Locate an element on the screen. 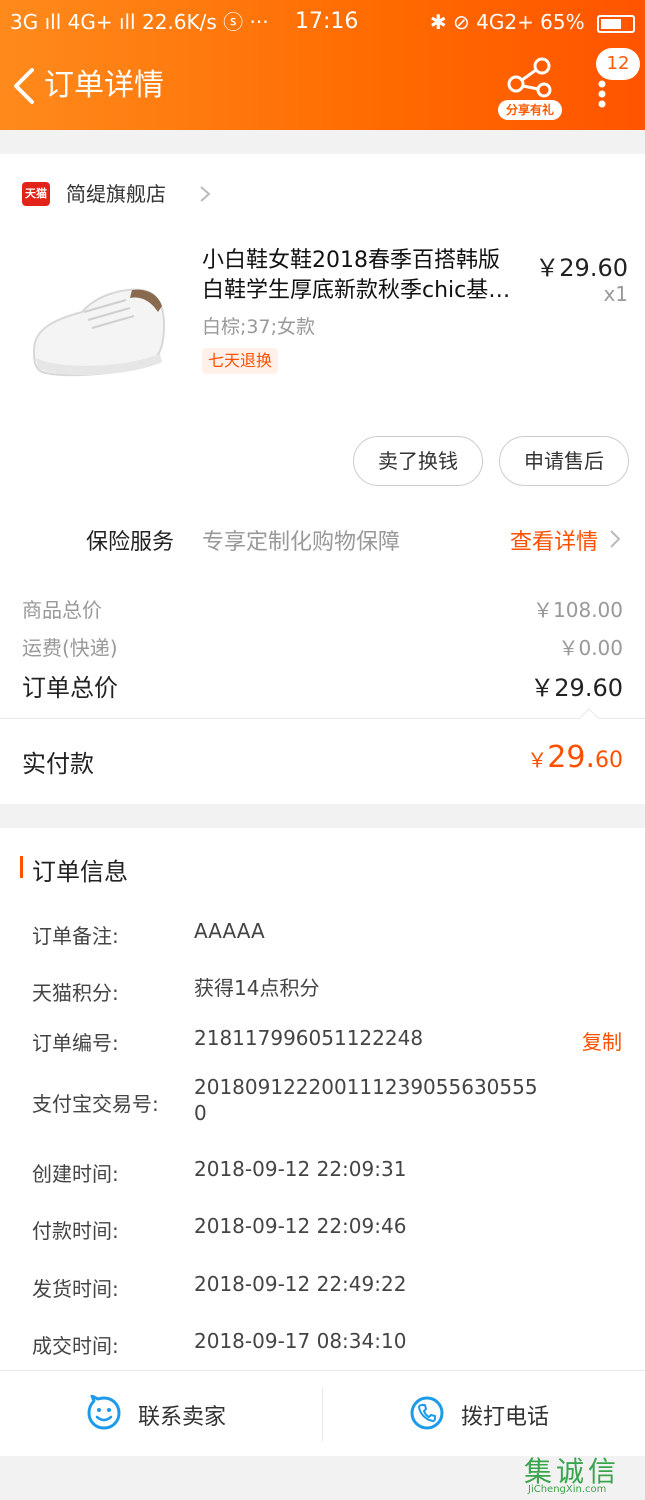  message-badge: 12 is located at coordinates (618, 64).